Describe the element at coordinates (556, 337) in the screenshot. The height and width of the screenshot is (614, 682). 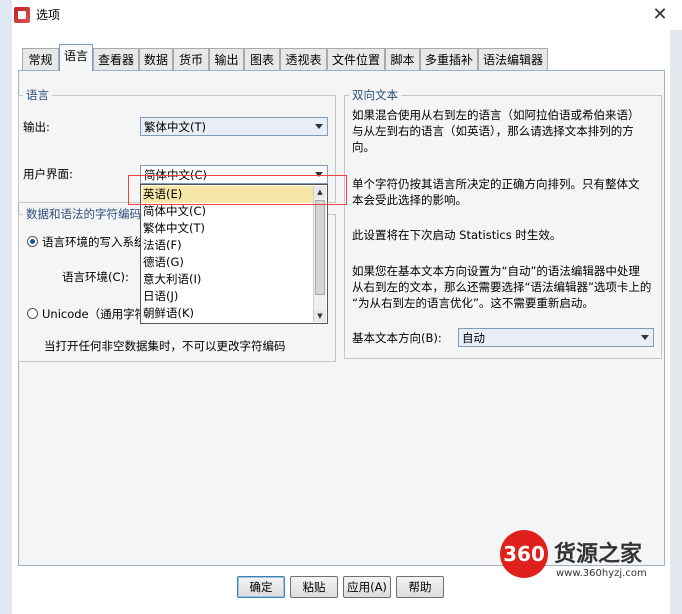
I see `base-text-direction-select: 自动` at that location.